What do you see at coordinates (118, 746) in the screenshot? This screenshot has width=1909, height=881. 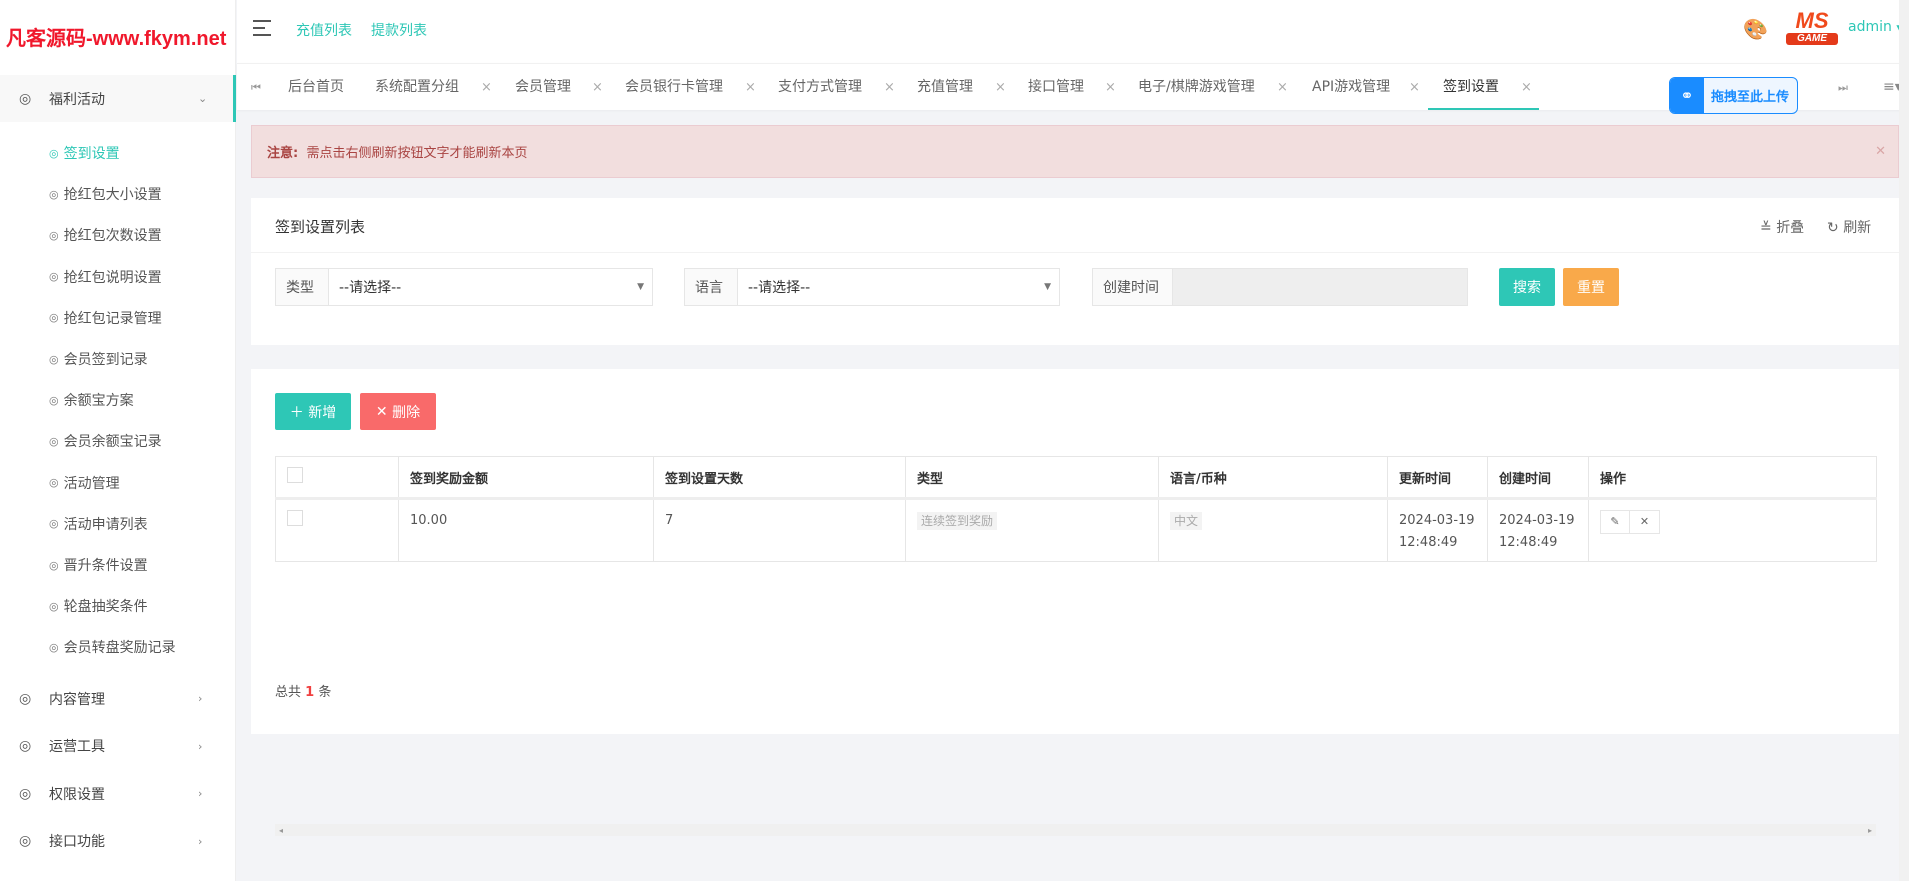 I see `sidebar-group: ◎ 运营工具 ›` at bounding box center [118, 746].